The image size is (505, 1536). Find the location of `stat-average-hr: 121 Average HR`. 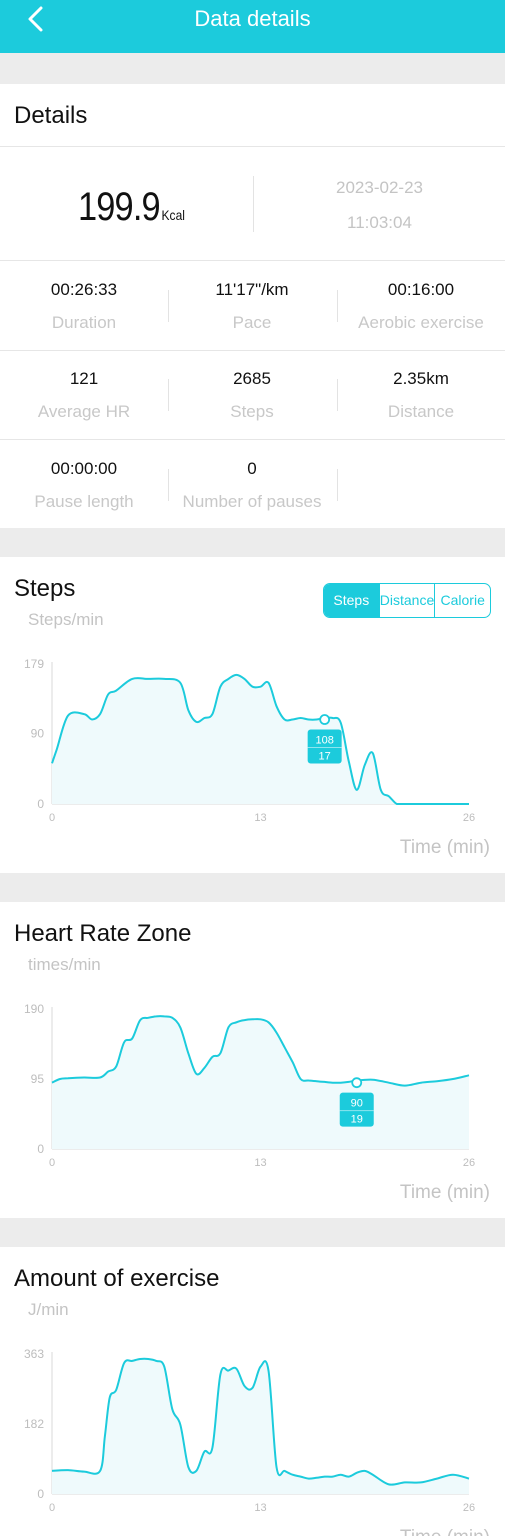

stat-average-hr: 121 Average HR is located at coordinates (84, 395).